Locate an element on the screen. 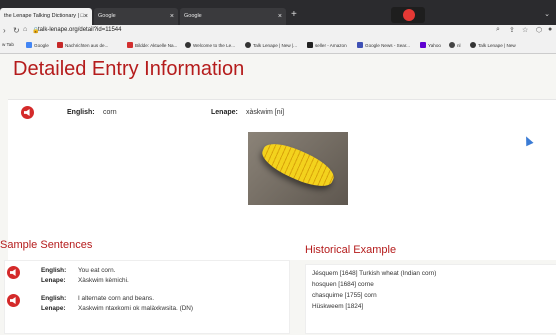 The height and width of the screenshot is (335, 556). lenape-label: Lenape: is located at coordinates (224, 112).